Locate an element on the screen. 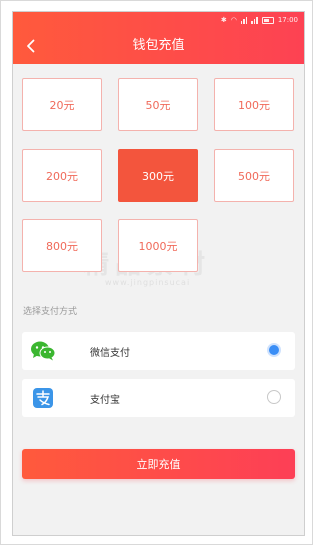  amount-option-50: 50元 is located at coordinates (158, 104).